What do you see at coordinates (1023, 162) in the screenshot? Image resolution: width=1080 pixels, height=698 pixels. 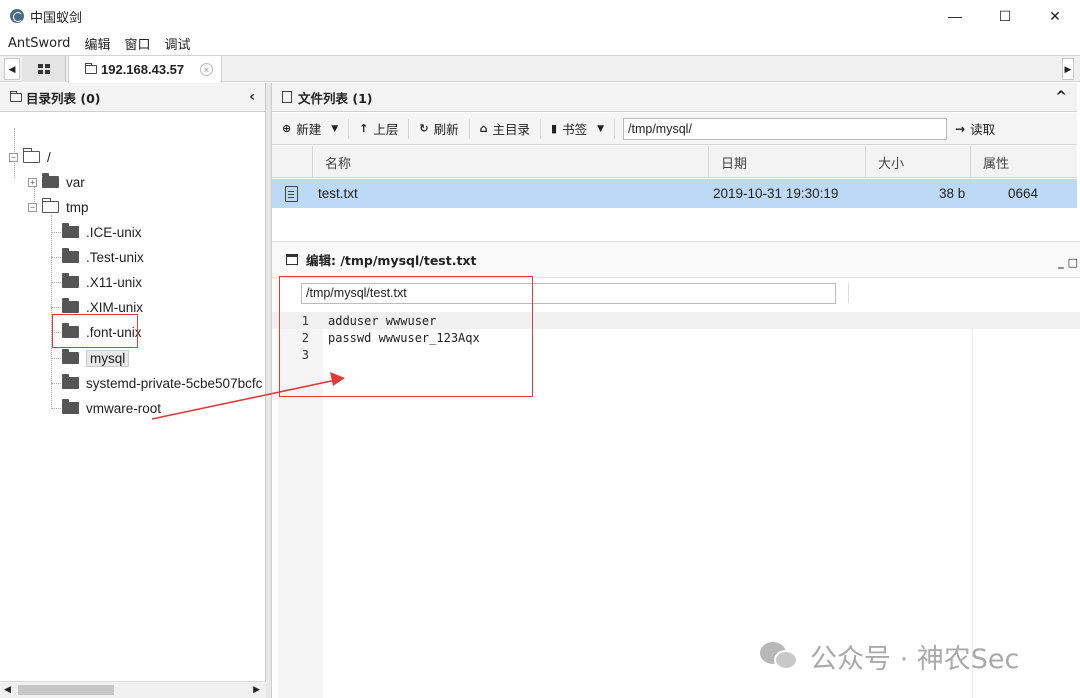 I see `column-permissions: 属性` at bounding box center [1023, 162].